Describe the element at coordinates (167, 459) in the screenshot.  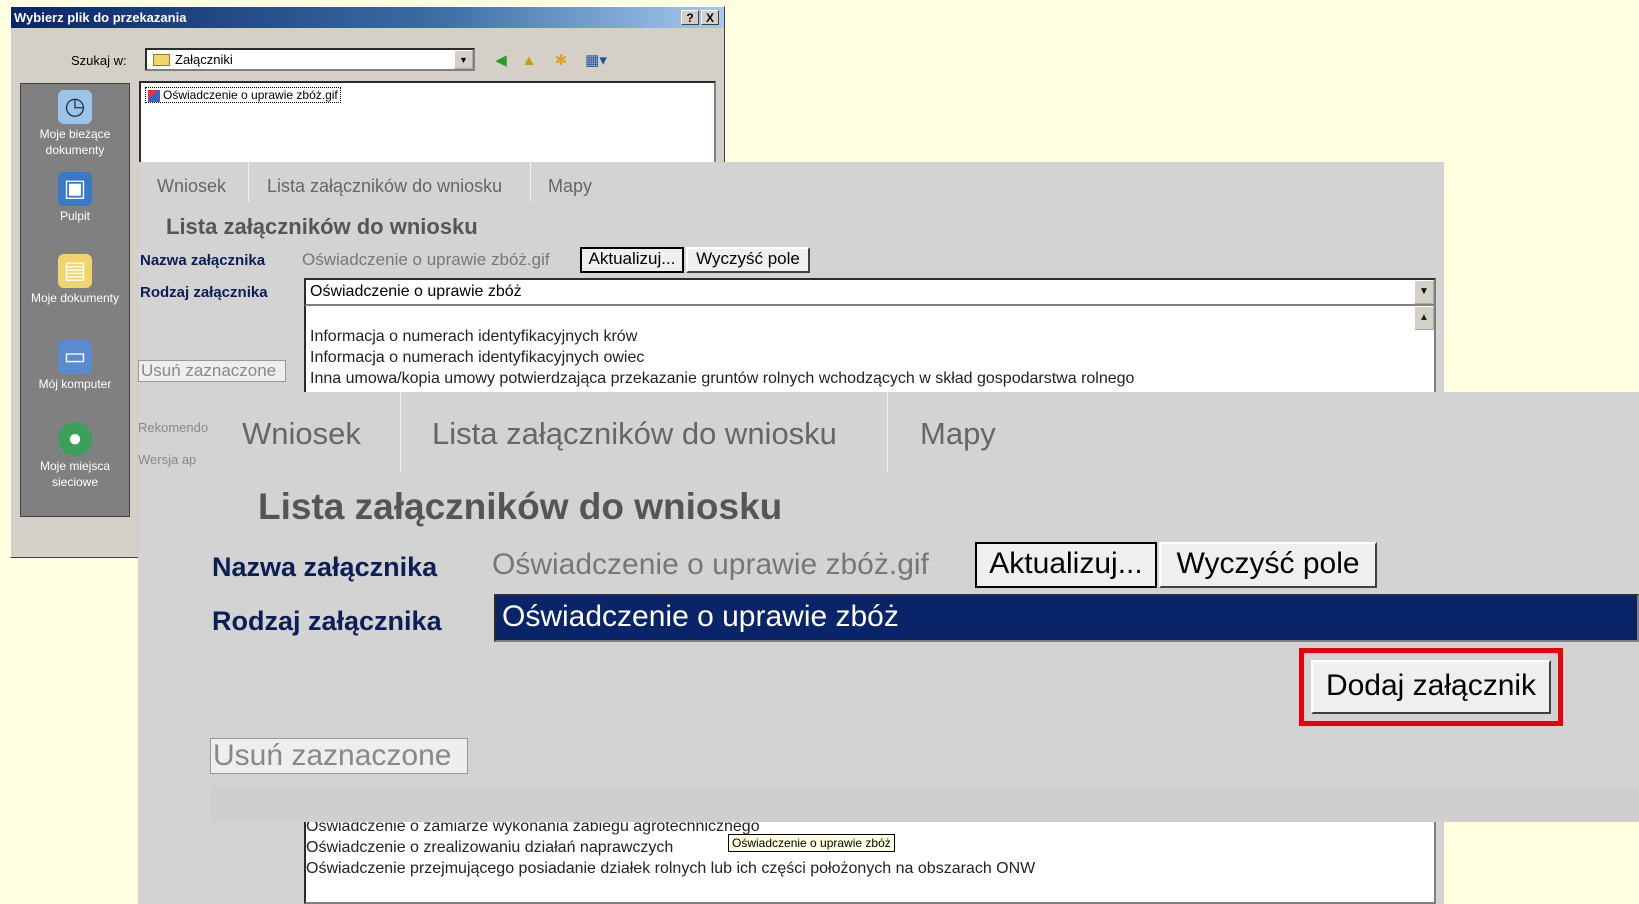
I see `footer-line: Wersja ap` at that location.